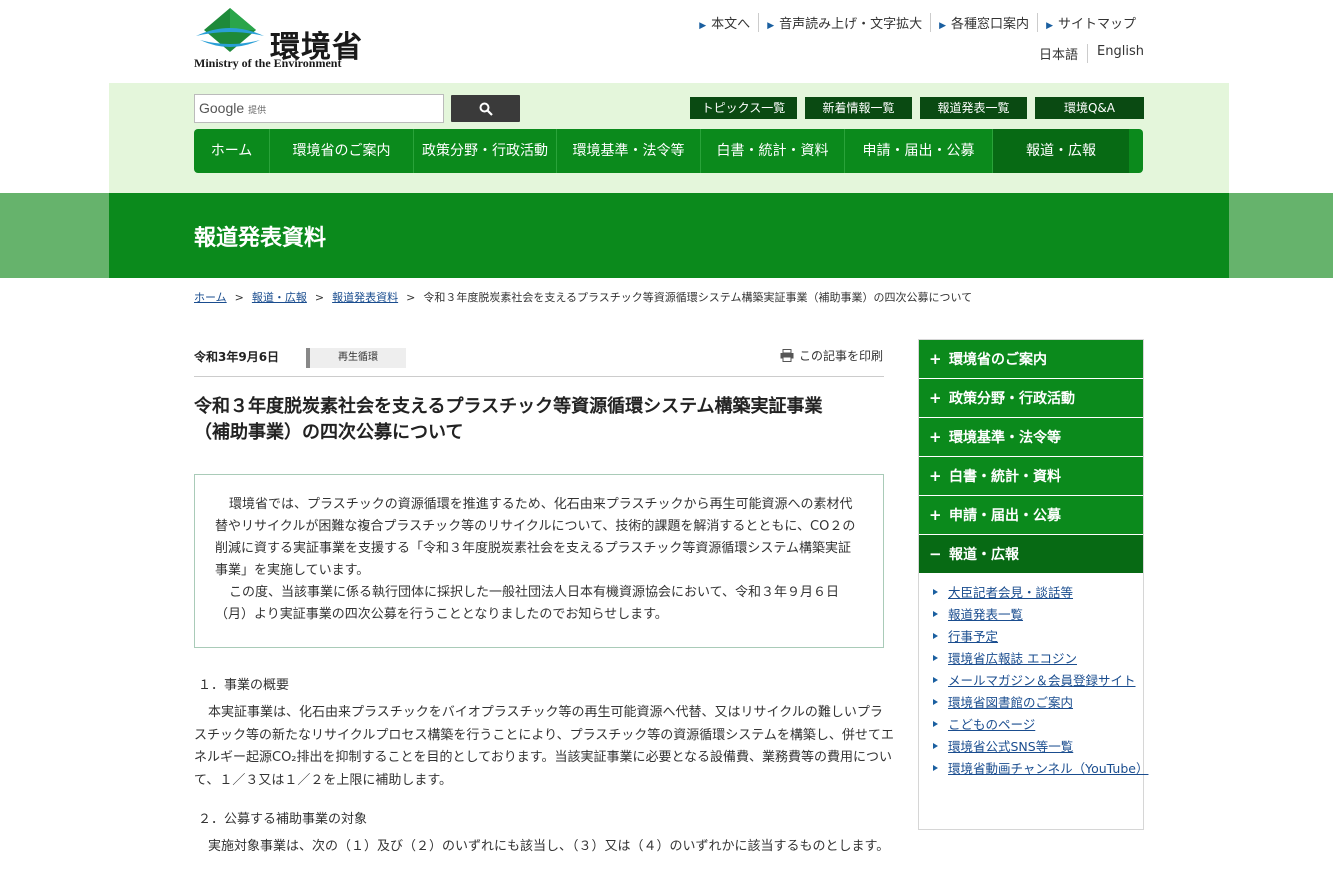 The height and width of the screenshot is (884, 1333). I want to click on search-input: Google 提供, so click(319, 108).